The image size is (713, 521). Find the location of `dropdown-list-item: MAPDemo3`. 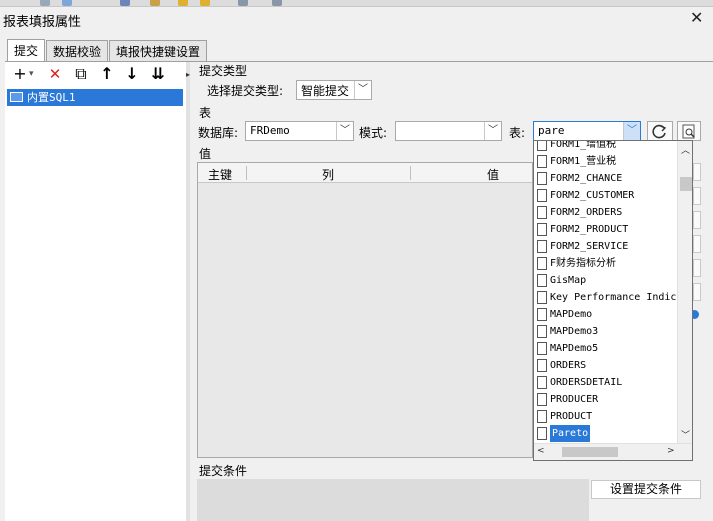

dropdown-list-item: MAPDemo3 is located at coordinates (605, 331).